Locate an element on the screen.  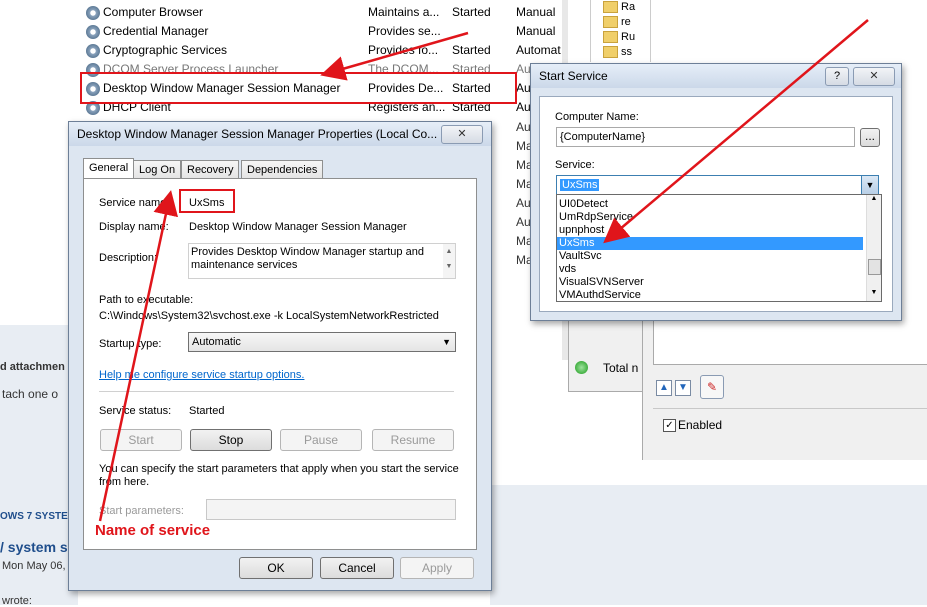
arrow-to-service-row is located at coordinates (394, 56).